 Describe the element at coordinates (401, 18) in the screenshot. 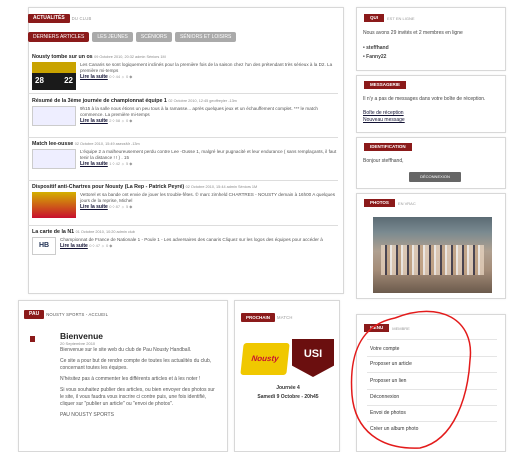

I see `online-subtag: EST EN LIGNE` at that location.